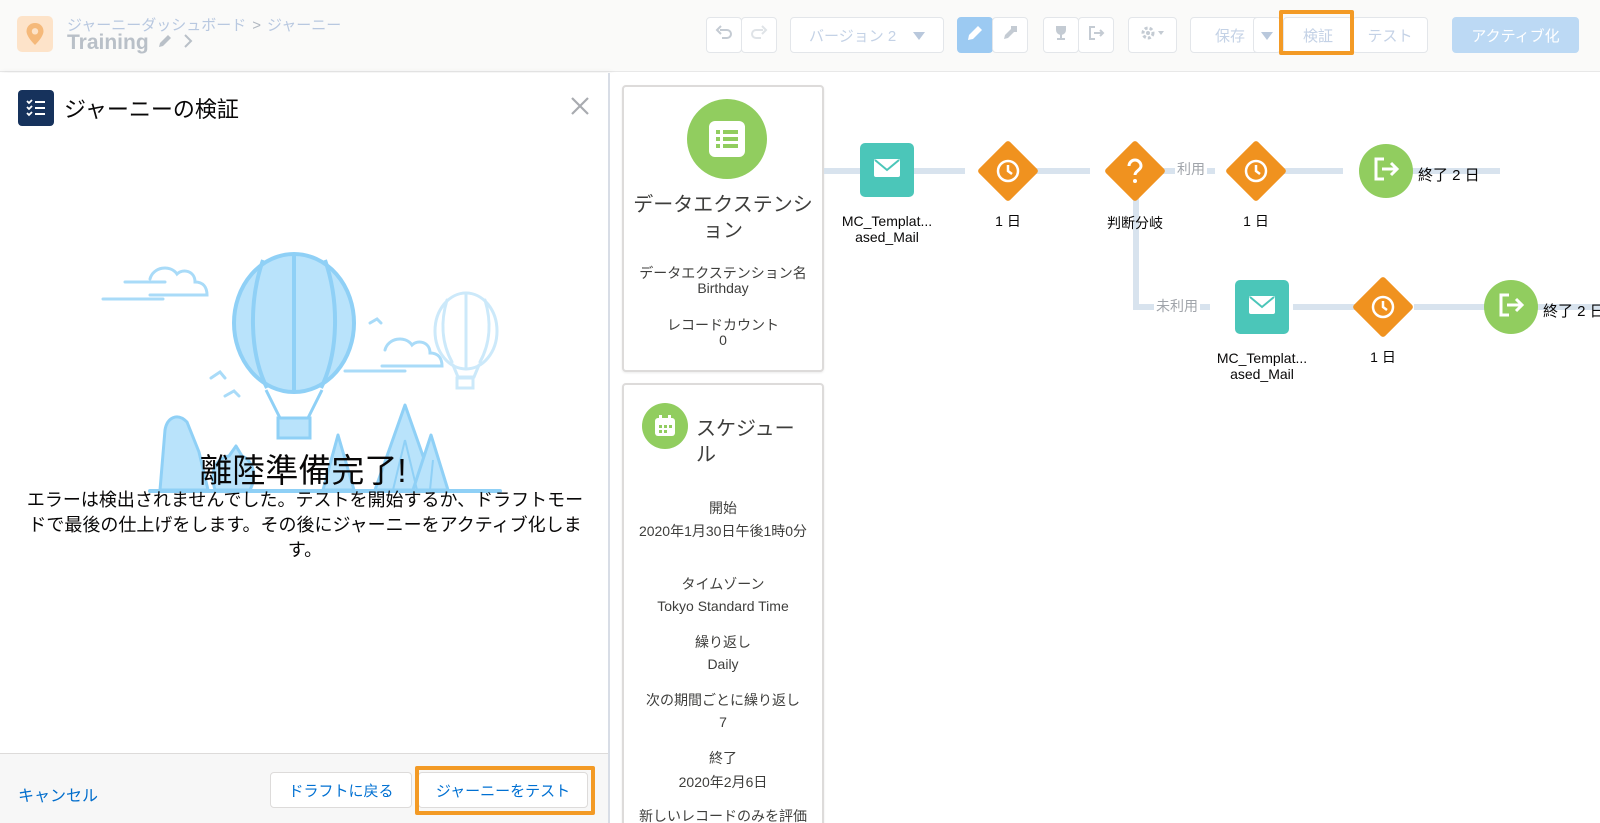 The width and height of the screenshot is (1600, 823). Describe the element at coordinates (1008, 221) in the screenshot. I see `wait-activity-1-label: 1 日` at that location.